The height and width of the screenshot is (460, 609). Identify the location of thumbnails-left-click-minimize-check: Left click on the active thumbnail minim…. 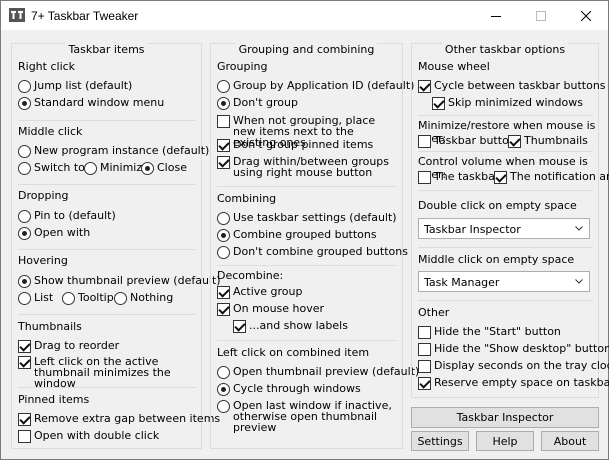
(107, 372).